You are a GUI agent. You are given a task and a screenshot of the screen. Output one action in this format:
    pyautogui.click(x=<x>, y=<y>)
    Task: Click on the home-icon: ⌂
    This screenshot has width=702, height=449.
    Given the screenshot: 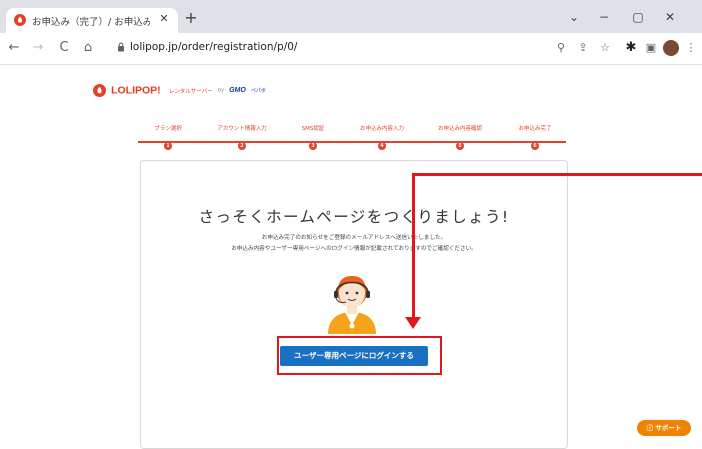 What is the action you would take?
    pyautogui.click(x=88, y=48)
    